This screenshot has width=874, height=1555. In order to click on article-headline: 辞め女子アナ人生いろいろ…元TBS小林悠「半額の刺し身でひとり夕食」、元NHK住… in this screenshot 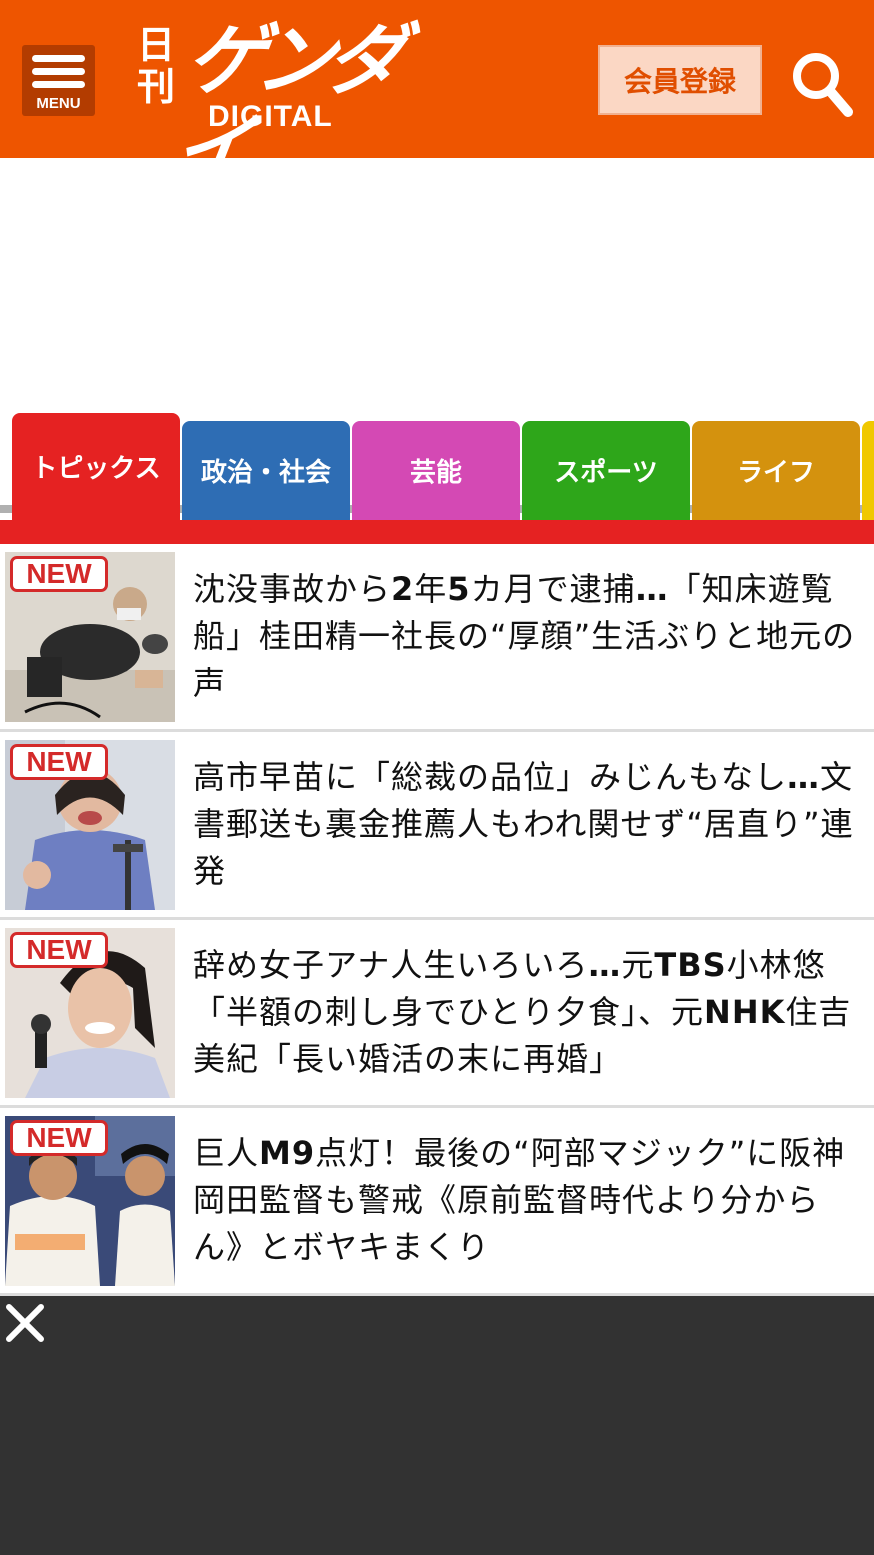, I will do `click(528, 1012)`.